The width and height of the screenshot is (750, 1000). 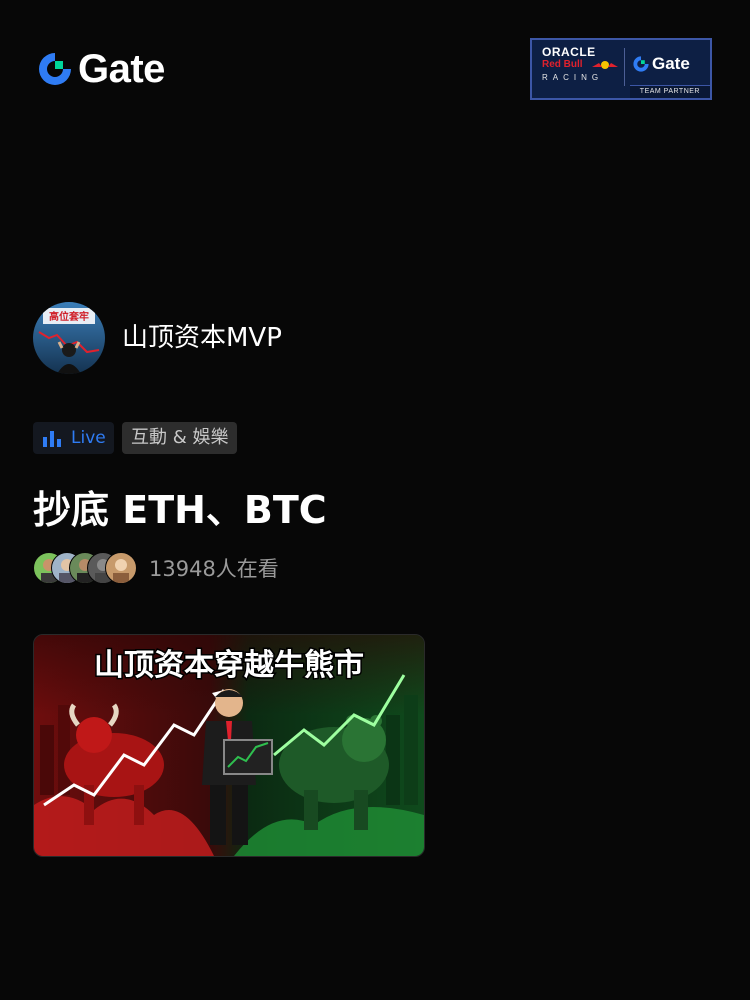 I want to click on gate-logo: Gate, so click(x=100, y=69).